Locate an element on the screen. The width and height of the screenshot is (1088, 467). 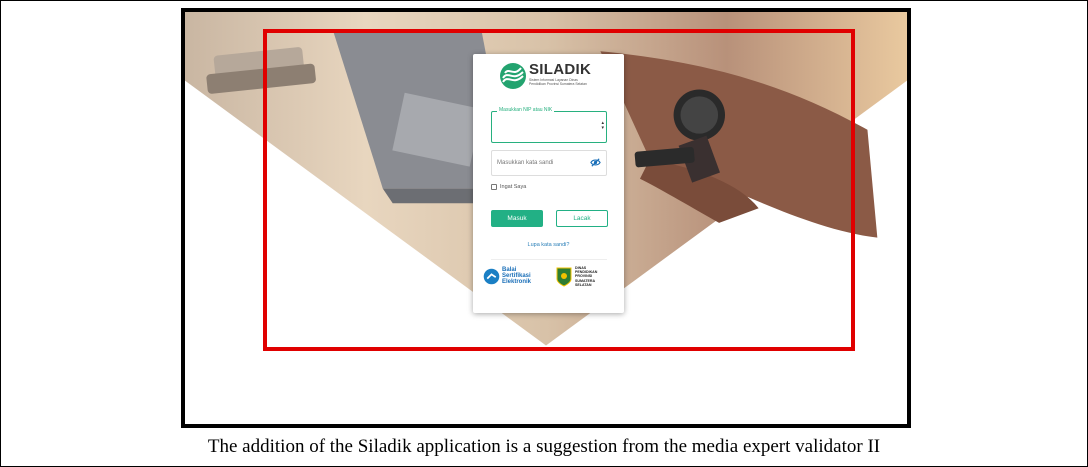
remember-me: Ingat Saya is located at coordinates (508, 187).